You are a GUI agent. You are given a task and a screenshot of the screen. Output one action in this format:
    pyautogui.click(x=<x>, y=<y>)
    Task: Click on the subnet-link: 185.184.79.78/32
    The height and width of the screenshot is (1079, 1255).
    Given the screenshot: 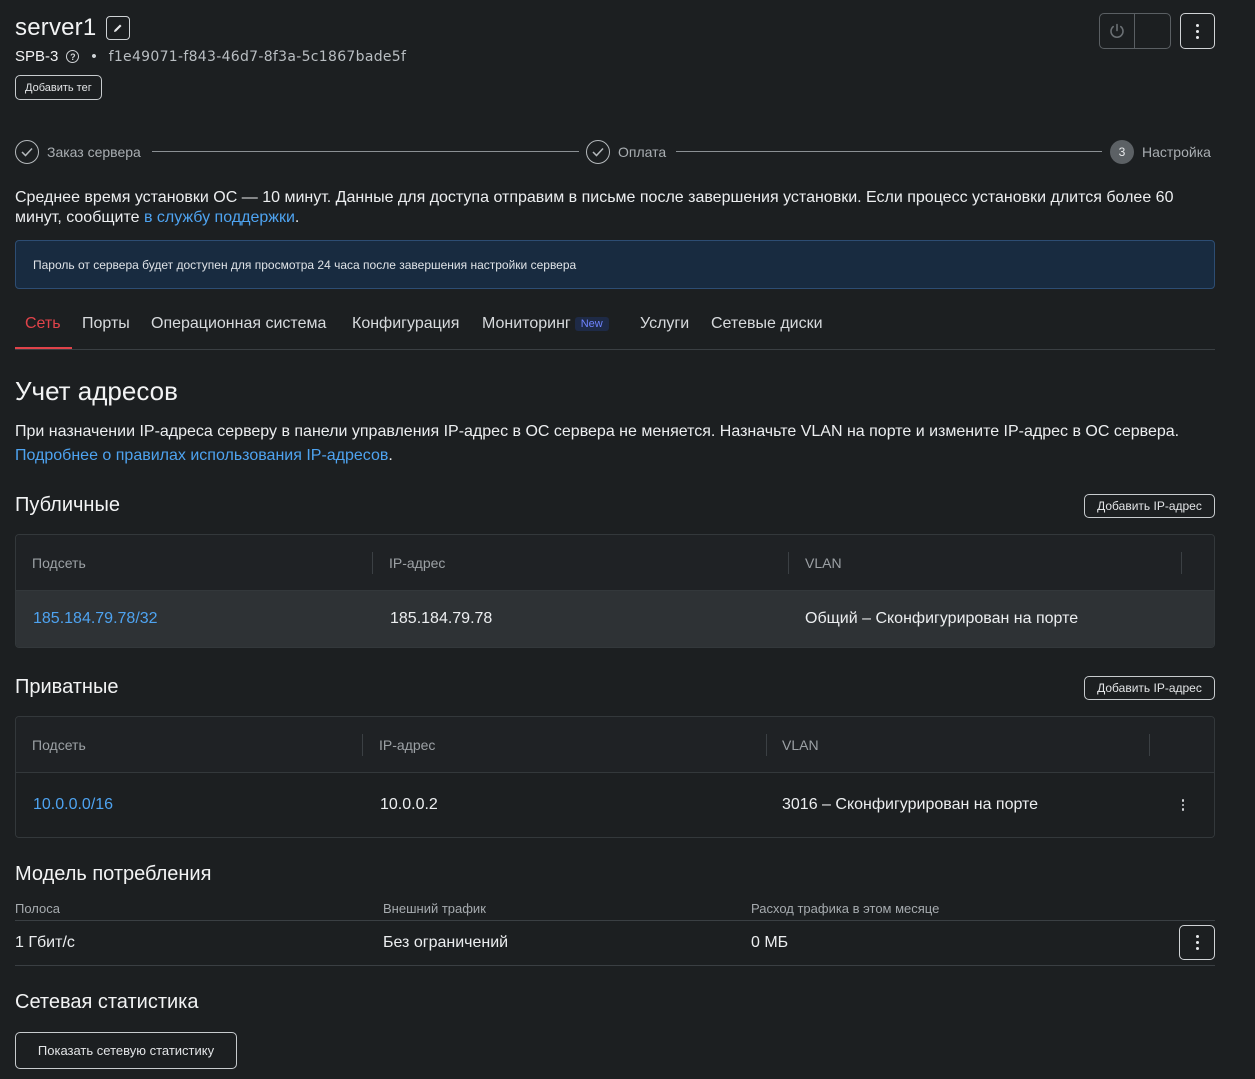 What is the action you would take?
    pyautogui.click(x=95, y=619)
    